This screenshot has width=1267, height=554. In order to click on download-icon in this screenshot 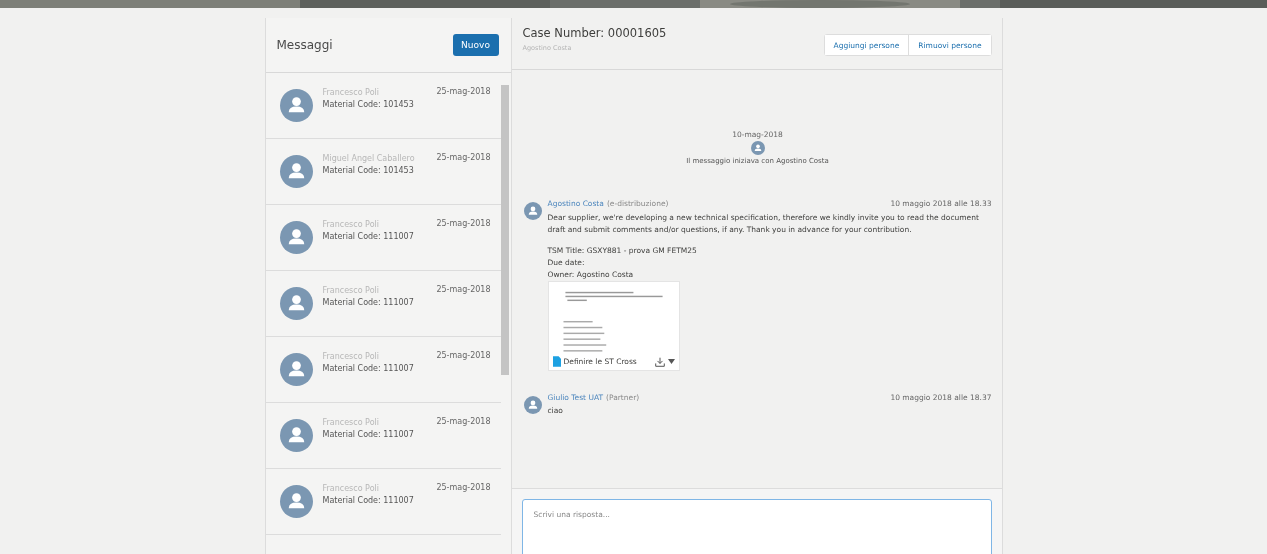, I will do `click(659, 361)`.